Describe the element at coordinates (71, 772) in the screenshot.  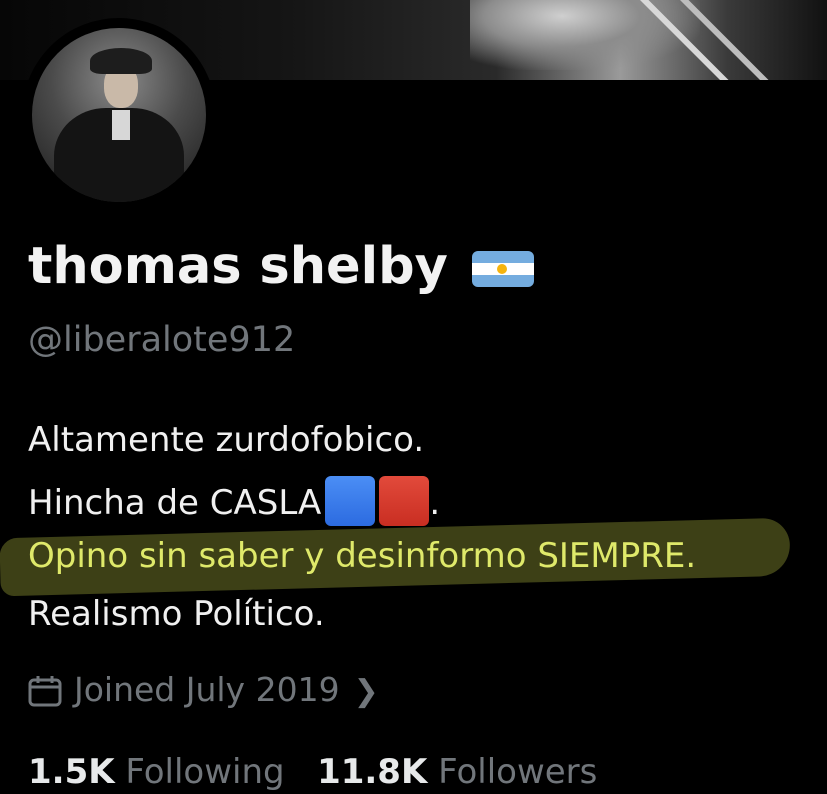
I see `following-count: 1.5K` at that location.